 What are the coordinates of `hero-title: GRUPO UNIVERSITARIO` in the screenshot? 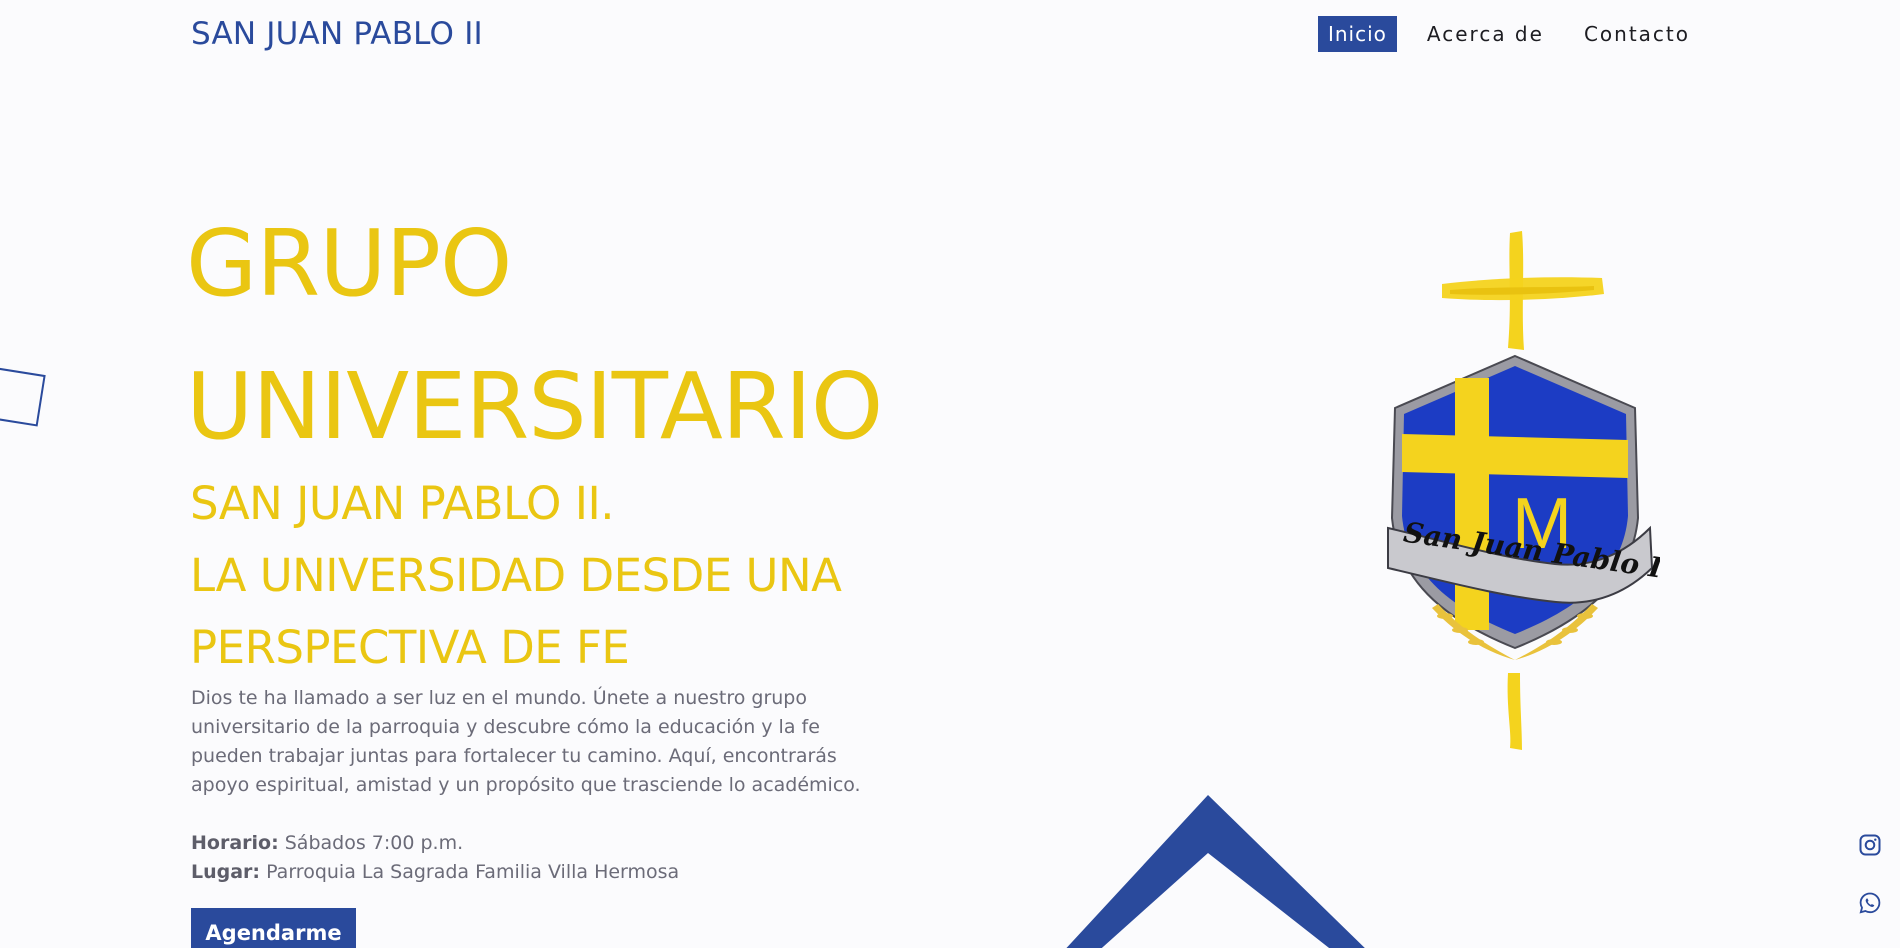 It's located at (534, 335).